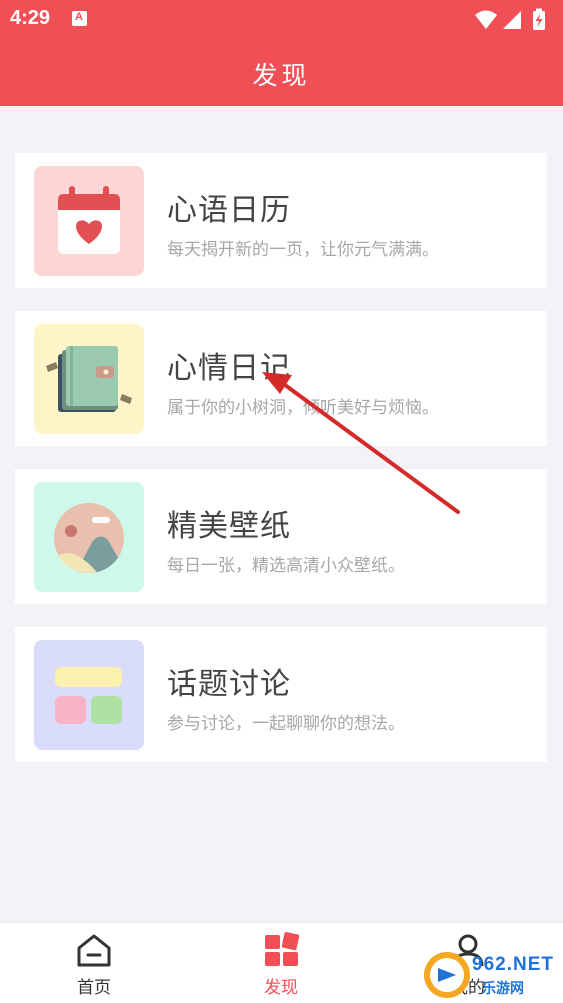 The width and height of the screenshot is (563, 1003). I want to click on battery-charging-icon, so click(539, 19).